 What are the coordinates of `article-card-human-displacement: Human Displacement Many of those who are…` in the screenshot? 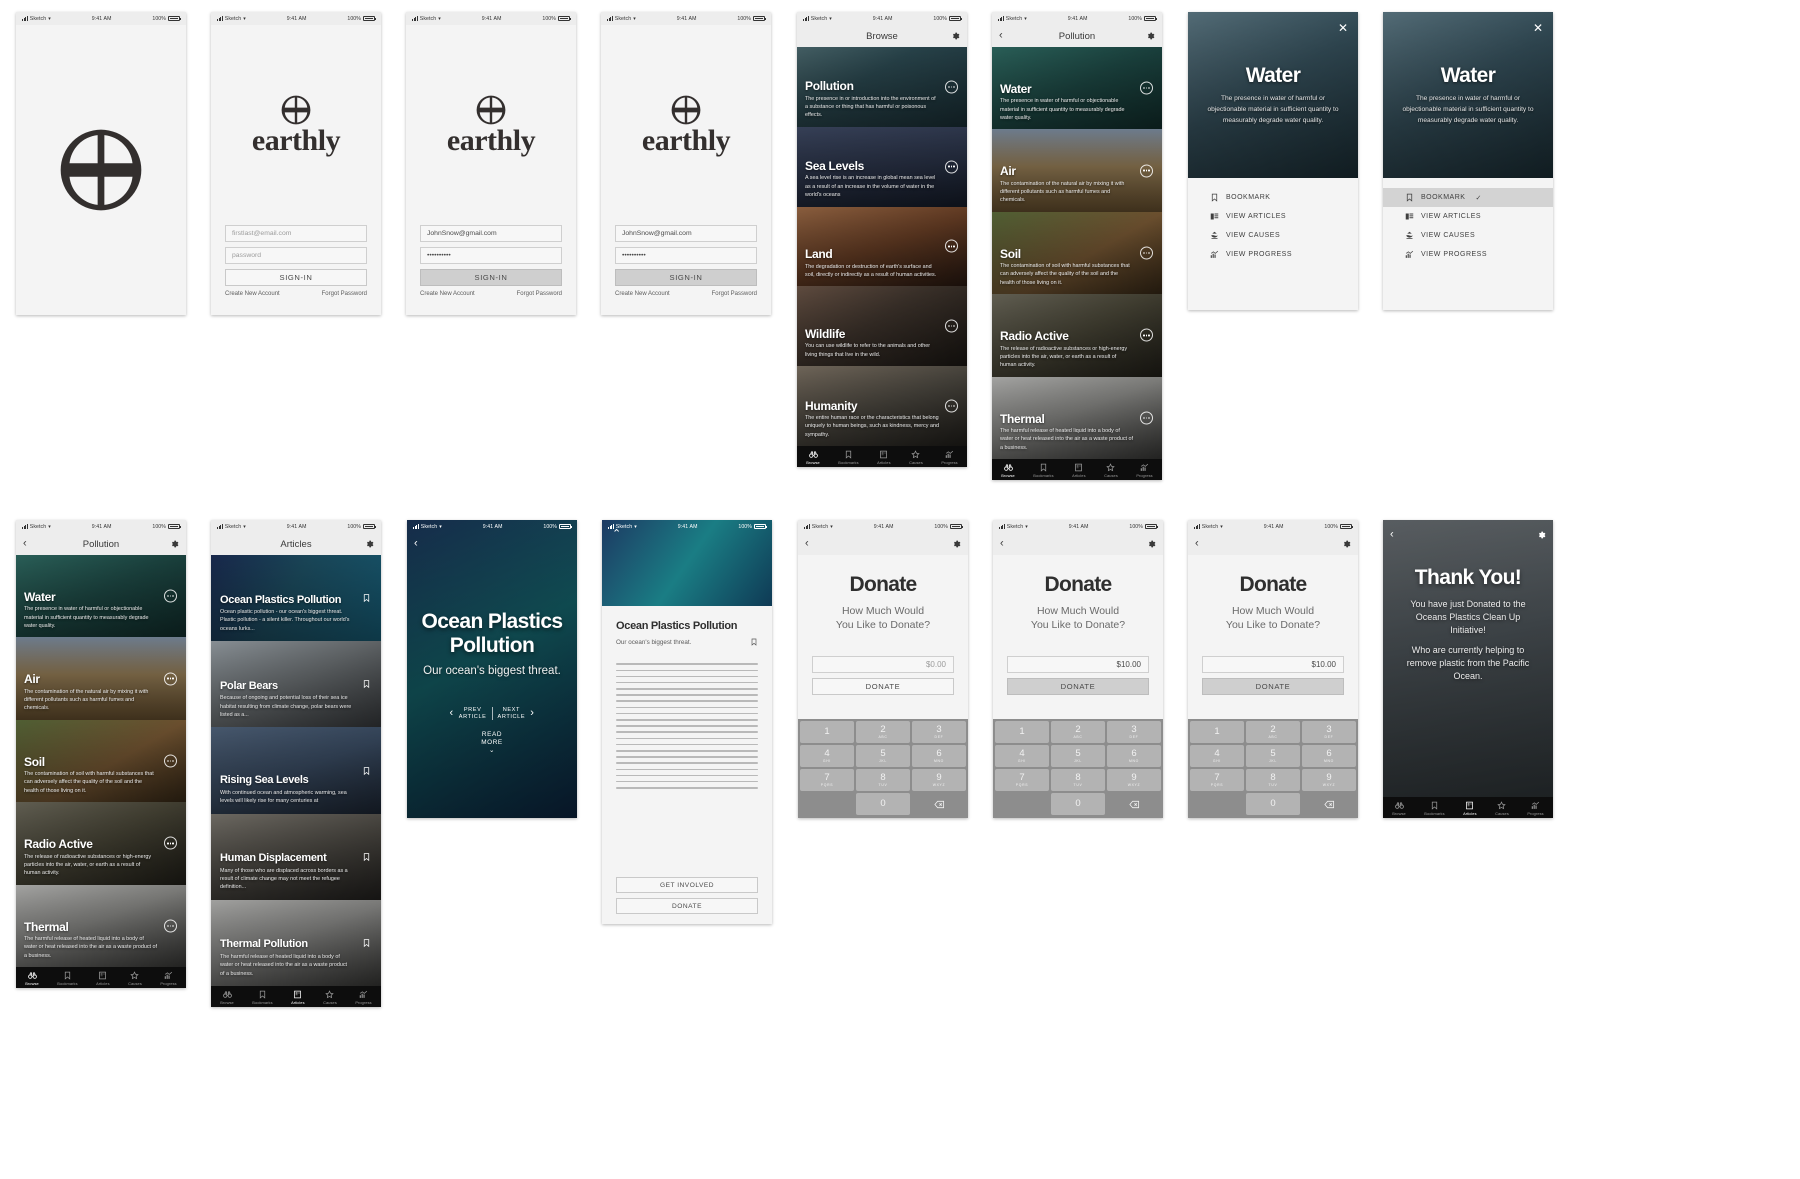 It's located at (296, 856).